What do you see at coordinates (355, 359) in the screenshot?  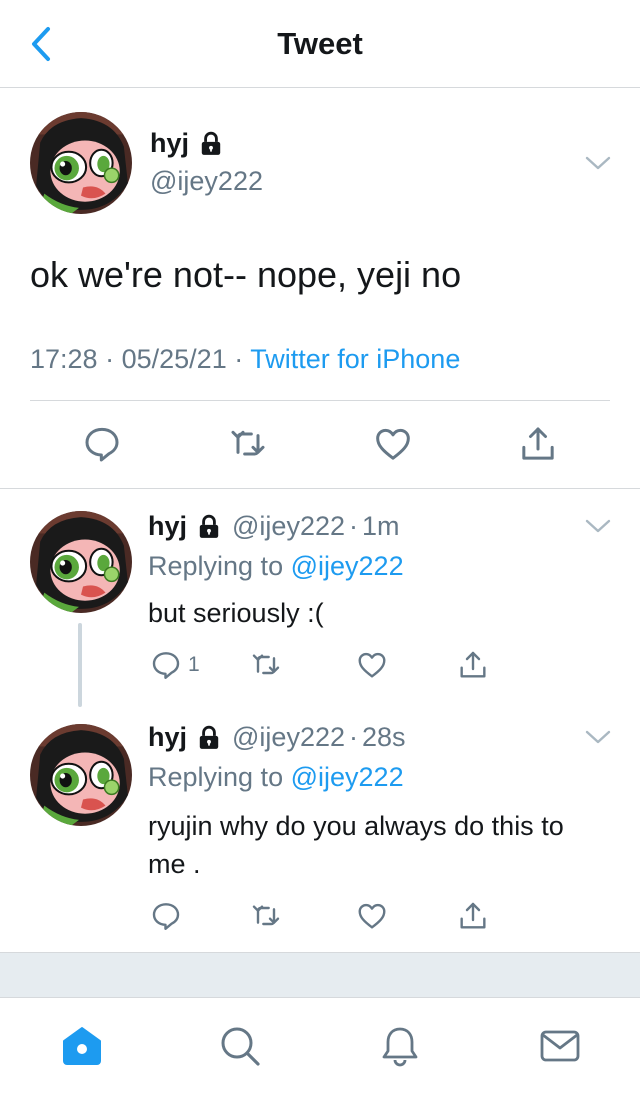 I see `tweet-source-link: Twitter for iPhone` at bounding box center [355, 359].